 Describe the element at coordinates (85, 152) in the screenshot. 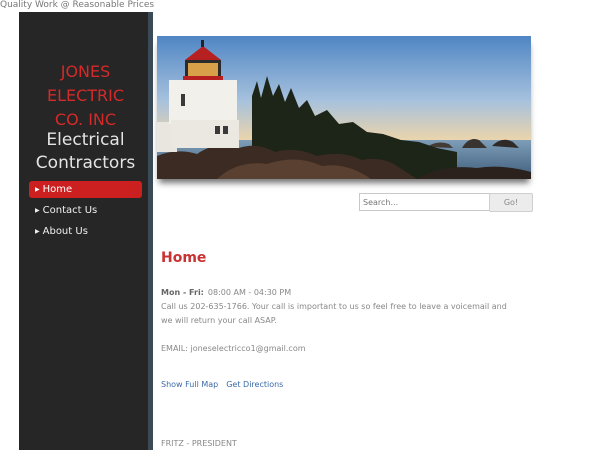

I see `company-subtitle: Electrical Contractors` at that location.